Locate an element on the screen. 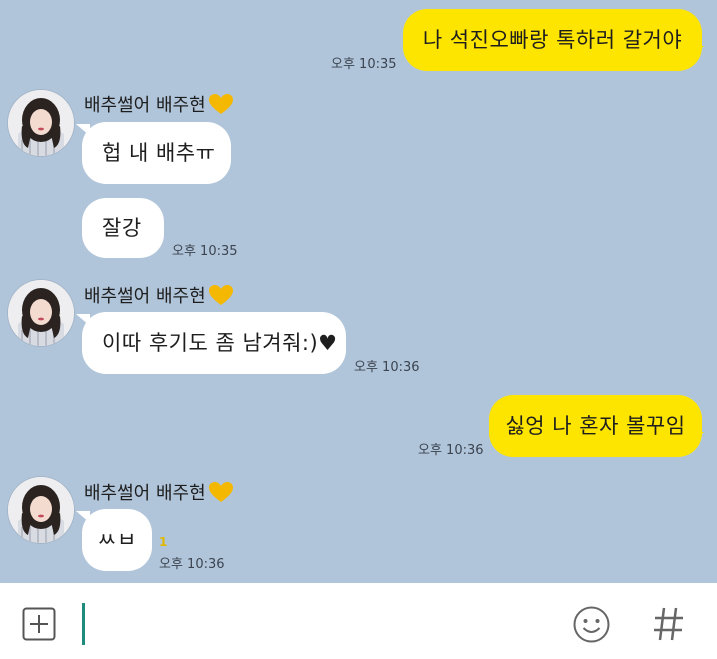 Image resolution: width=717 pixels, height=659 pixels. message-input-field is located at coordinates (83, 624).